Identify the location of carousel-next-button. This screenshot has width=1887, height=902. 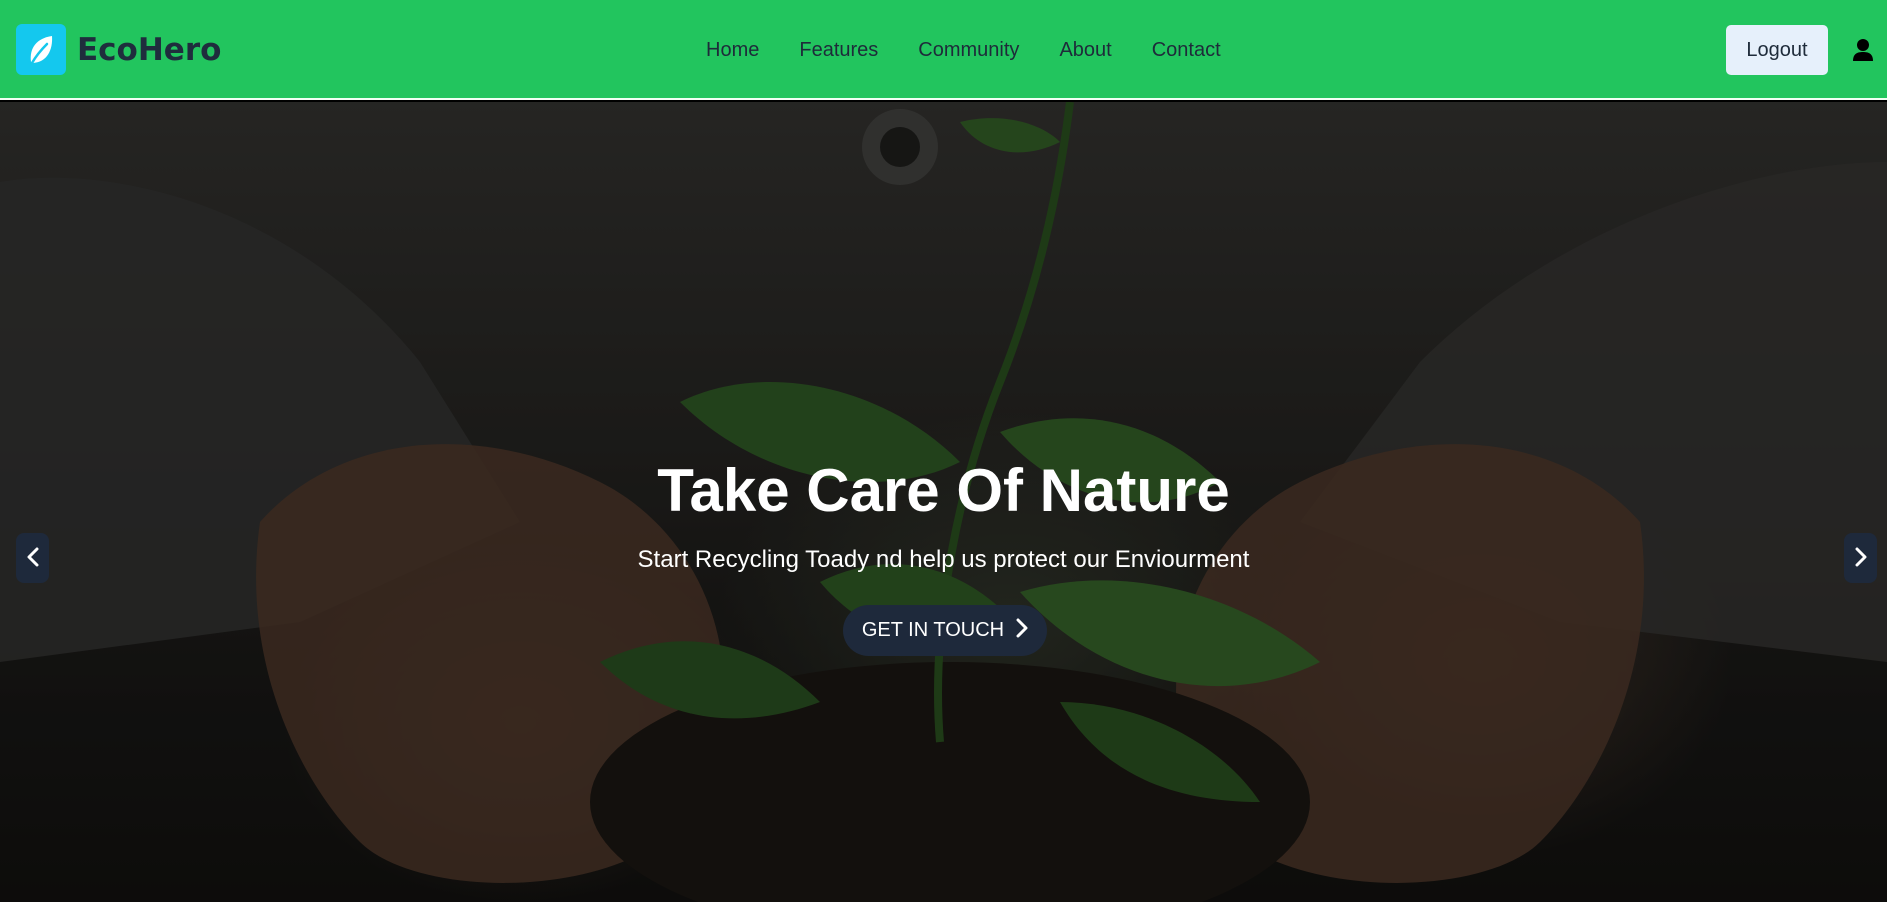
(1860, 558).